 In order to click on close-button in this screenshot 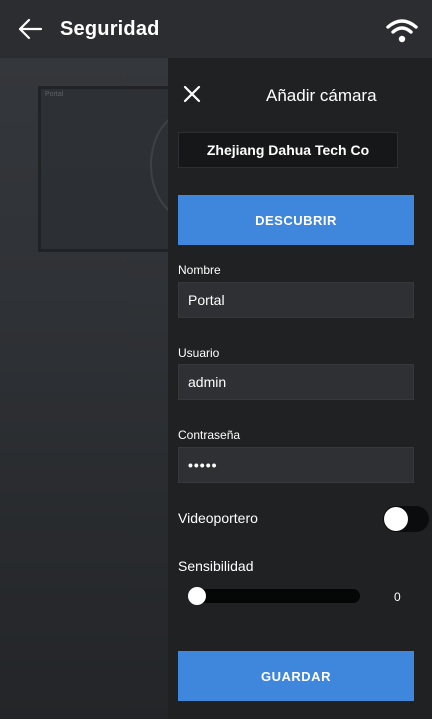, I will do `click(192, 94)`.